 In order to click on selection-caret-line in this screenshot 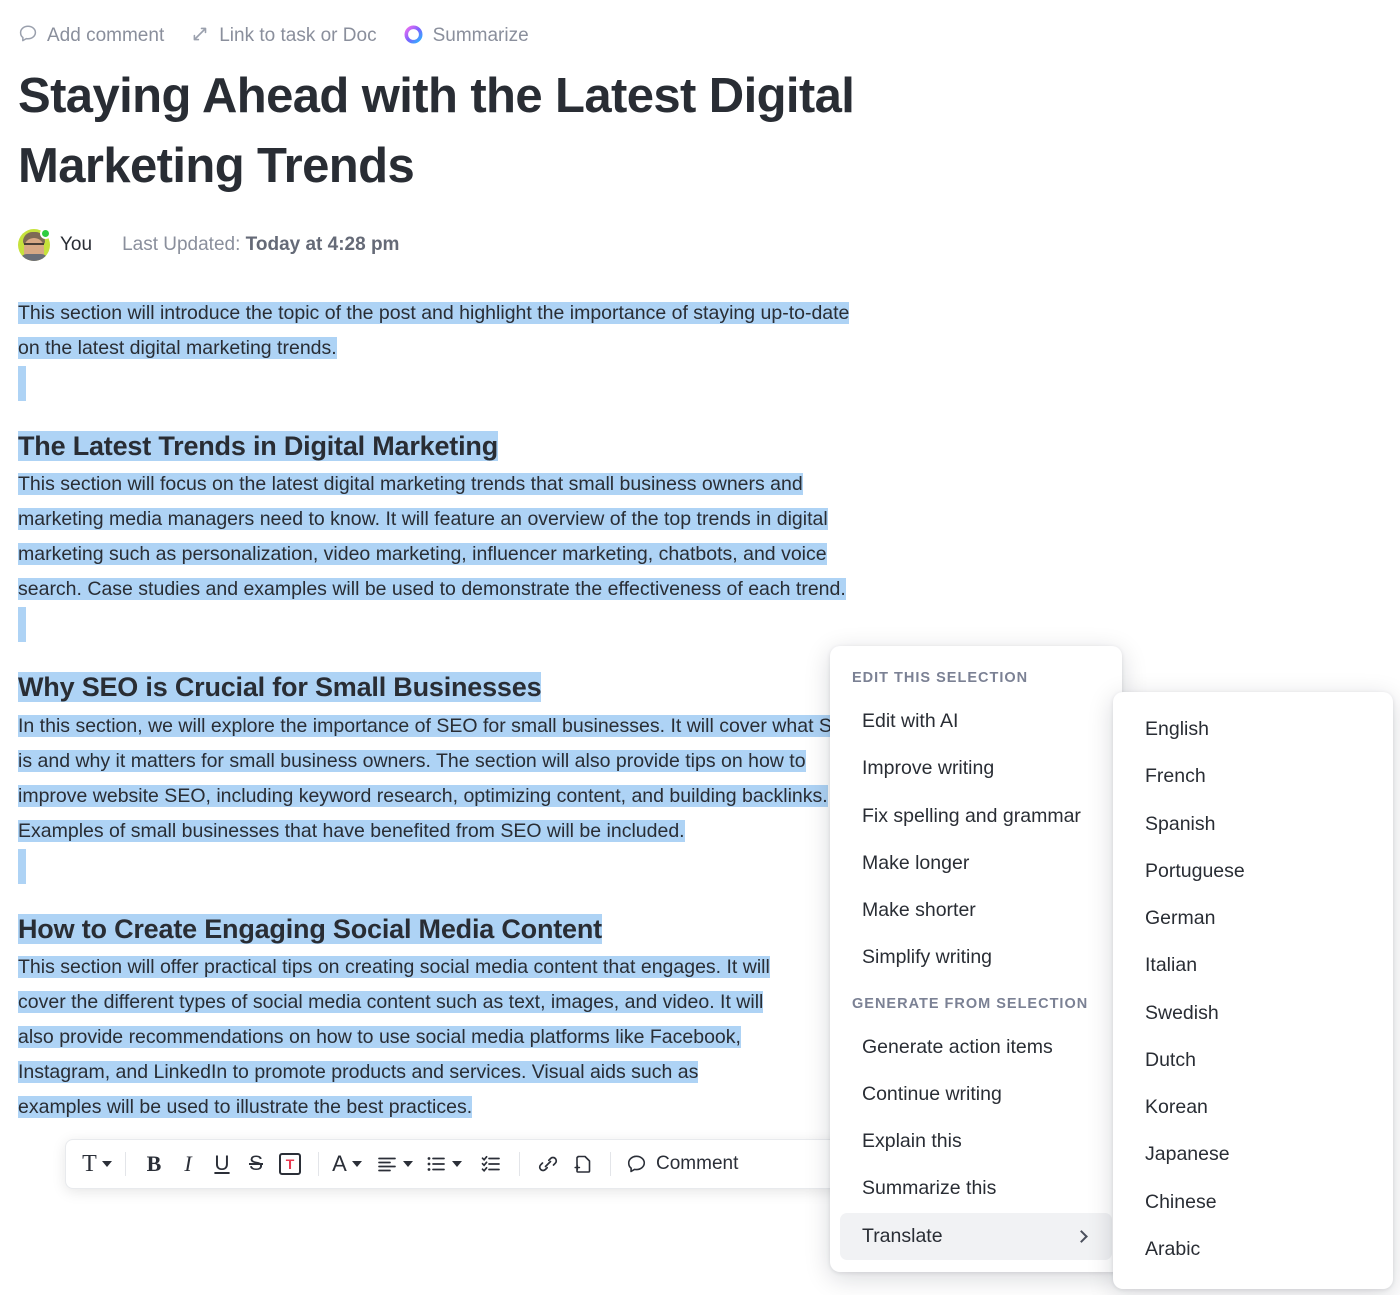, I will do `click(22, 625)`.